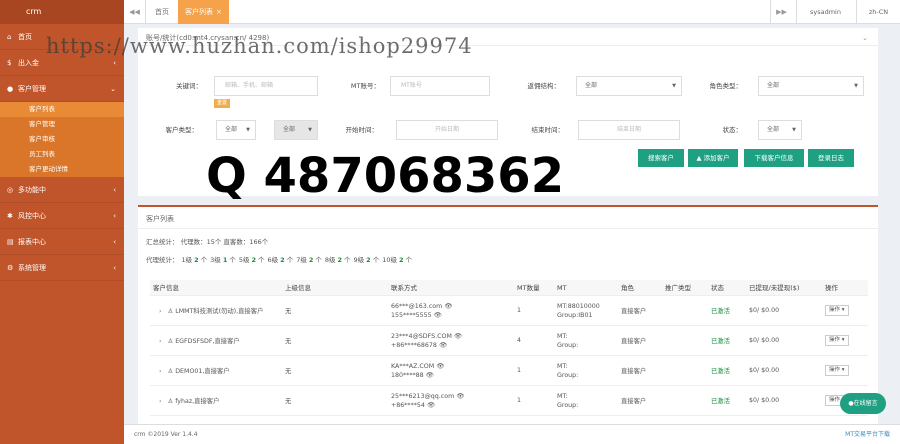 The height and width of the screenshot is (444, 900). I want to click on column-header: 操作, so click(831, 288).